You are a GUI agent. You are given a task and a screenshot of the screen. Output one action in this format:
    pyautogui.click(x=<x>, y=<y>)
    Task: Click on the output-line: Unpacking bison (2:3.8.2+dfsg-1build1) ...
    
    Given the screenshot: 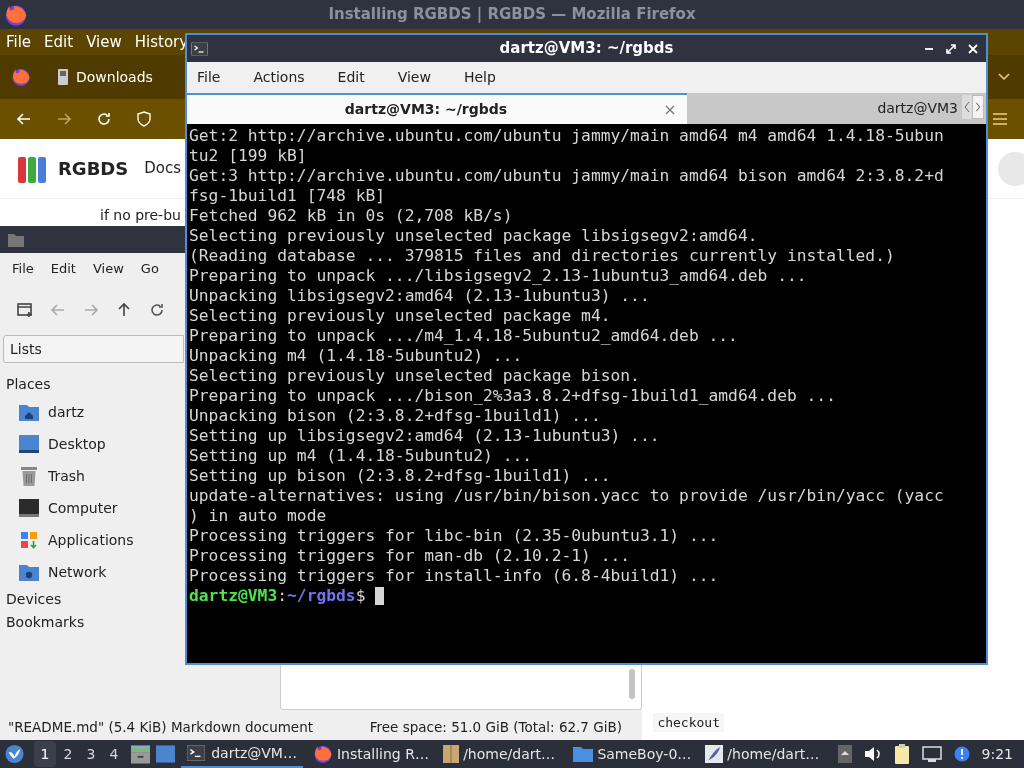 What is the action you would take?
    pyautogui.click(x=395, y=416)
    